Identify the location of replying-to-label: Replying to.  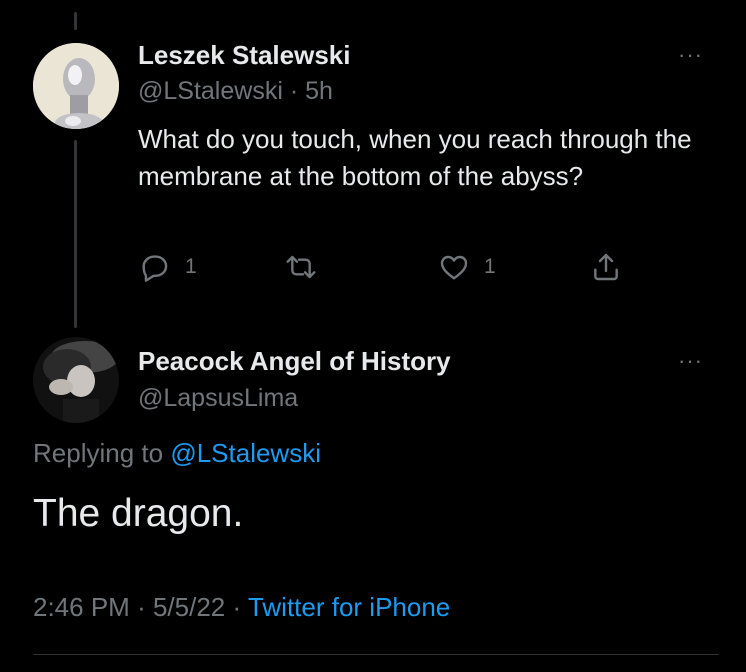
(98, 453).